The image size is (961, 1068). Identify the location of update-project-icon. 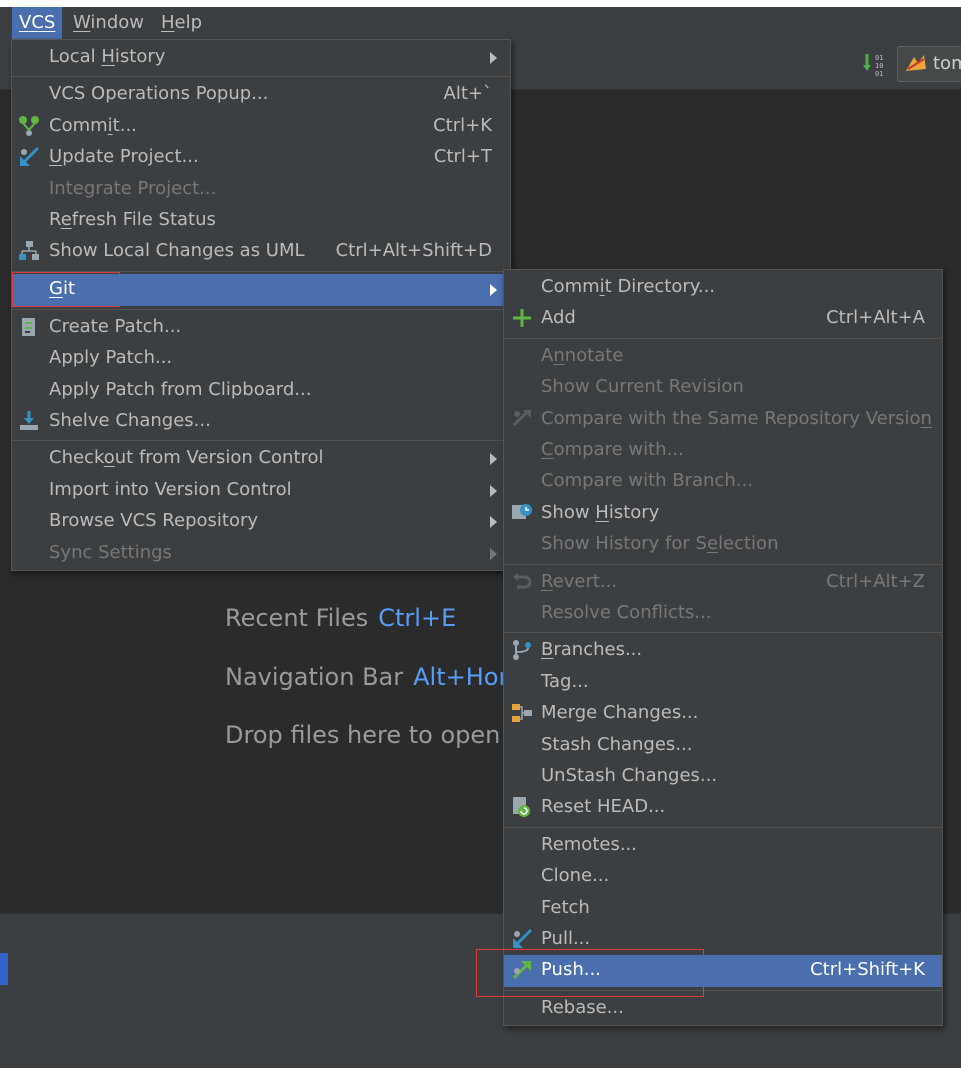
(29, 157).